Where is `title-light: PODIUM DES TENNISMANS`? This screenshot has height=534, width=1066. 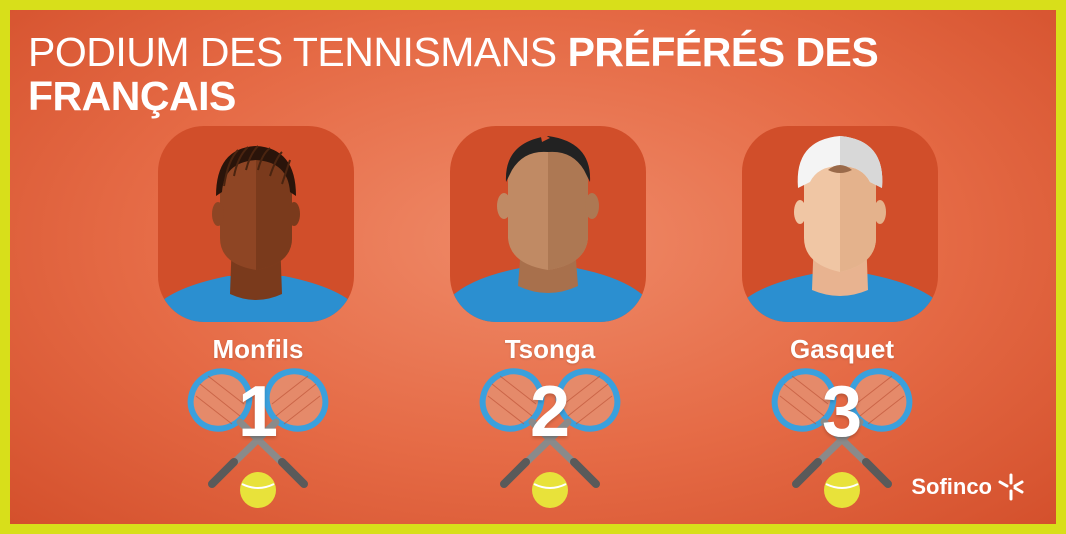 title-light: PODIUM DES TENNISMANS is located at coordinates (292, 52).